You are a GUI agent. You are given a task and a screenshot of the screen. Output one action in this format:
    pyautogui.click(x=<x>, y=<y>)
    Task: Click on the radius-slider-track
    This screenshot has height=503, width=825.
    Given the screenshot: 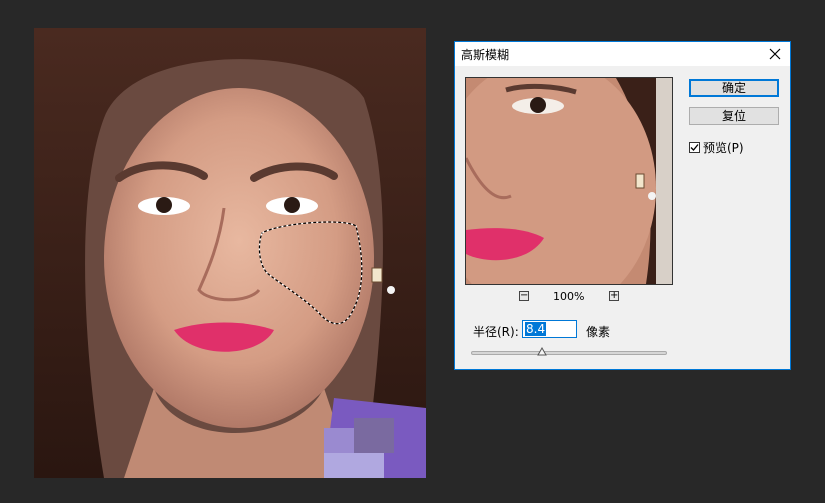 What is the action you would take?
    pyautogui.click(x=569, y=353)
    